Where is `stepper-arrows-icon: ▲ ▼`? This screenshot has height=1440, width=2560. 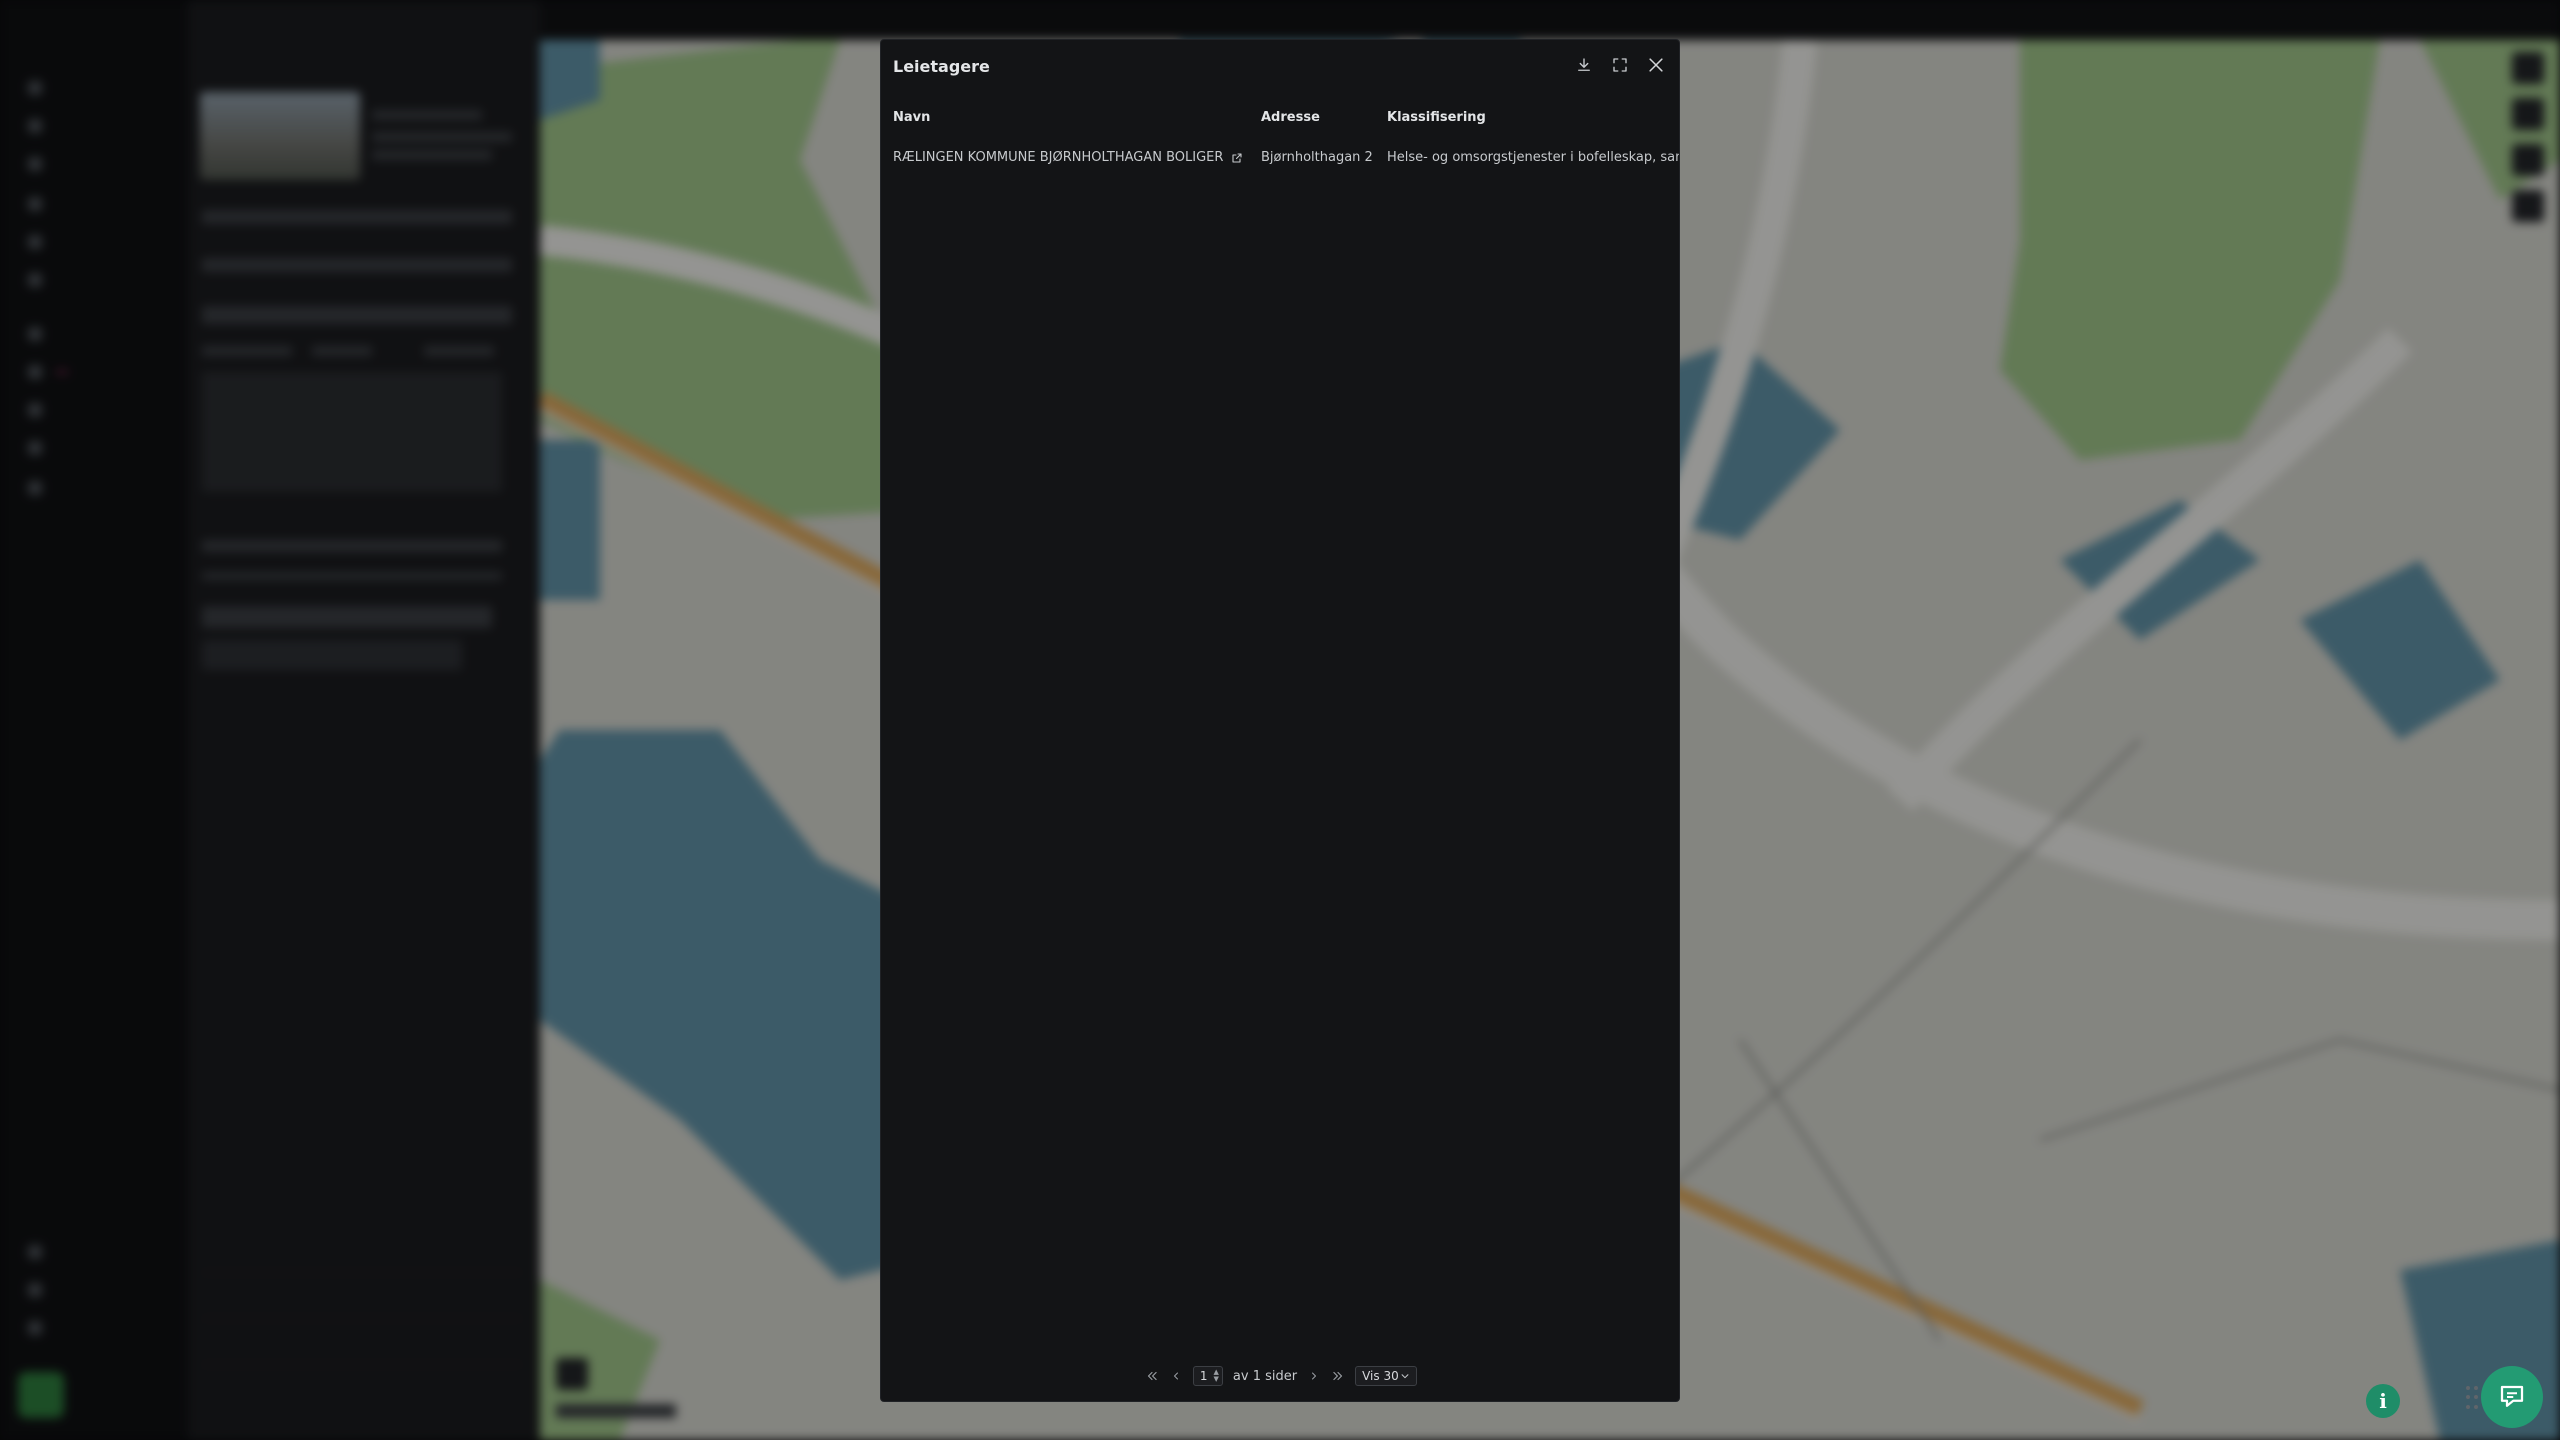
stepper-arrows-icon: ▲ ▼ is located at coordinates (1216, 1376).